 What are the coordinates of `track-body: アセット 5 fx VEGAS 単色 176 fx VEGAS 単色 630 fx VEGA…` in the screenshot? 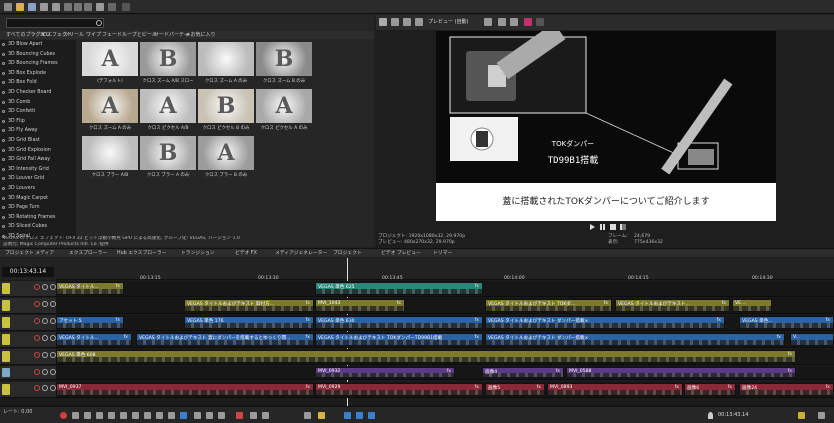 It's located at (445, 323).